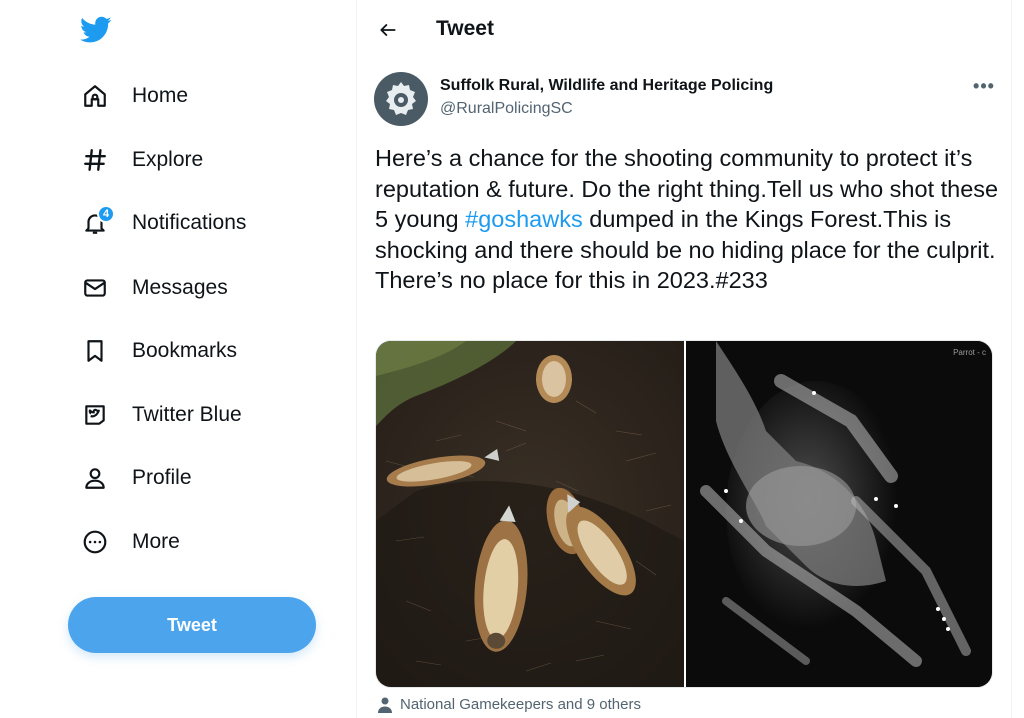 Image resolution: width=1024 pixels, height=718 pixels. I want to click on nav-item-twitter-blue: Twitter Blue, so click(161, 415).